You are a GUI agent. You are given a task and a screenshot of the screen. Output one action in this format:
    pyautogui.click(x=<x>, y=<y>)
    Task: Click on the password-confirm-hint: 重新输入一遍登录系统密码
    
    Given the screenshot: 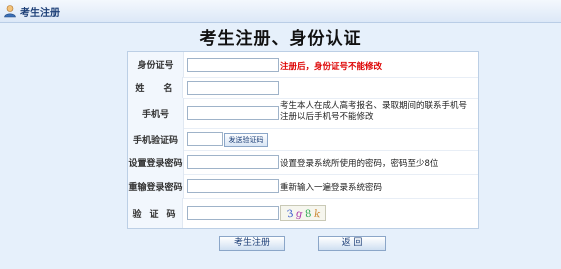 What is the action you would take?
    pyautogui.click(x=331, y=188)
    